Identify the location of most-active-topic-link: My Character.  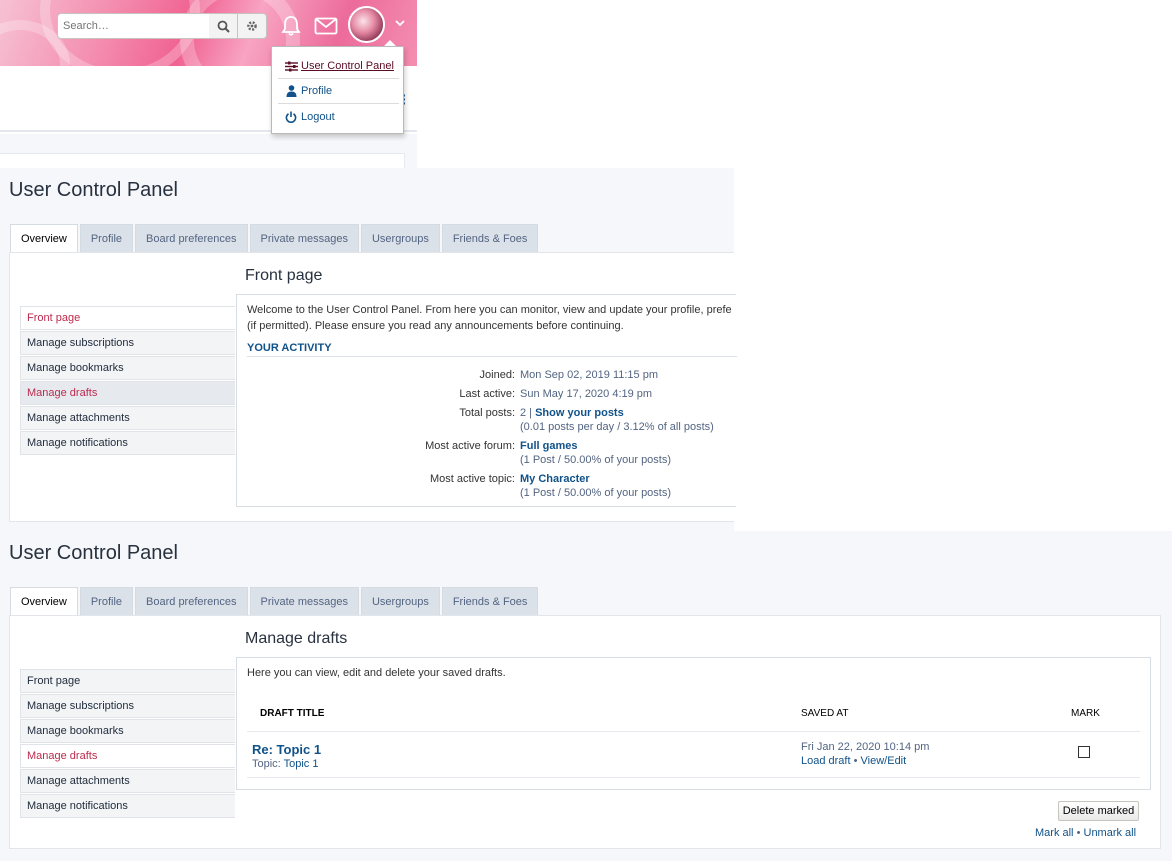
(555, 479).